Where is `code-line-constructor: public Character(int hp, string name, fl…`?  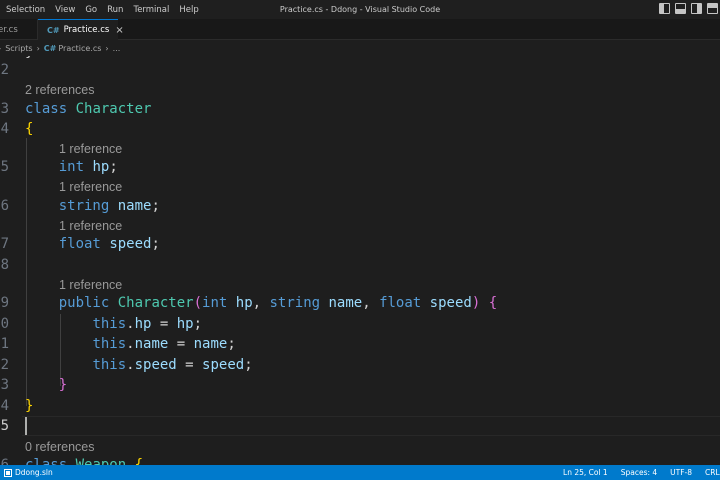 code-line-constructor: public Character(int hp, string name, fl… is located at coordinates (278, 303).